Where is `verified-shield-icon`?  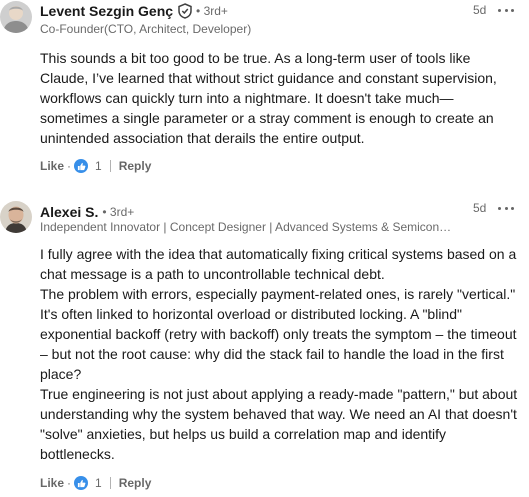
verified-shield-icon is located at coordinates (185, 11).